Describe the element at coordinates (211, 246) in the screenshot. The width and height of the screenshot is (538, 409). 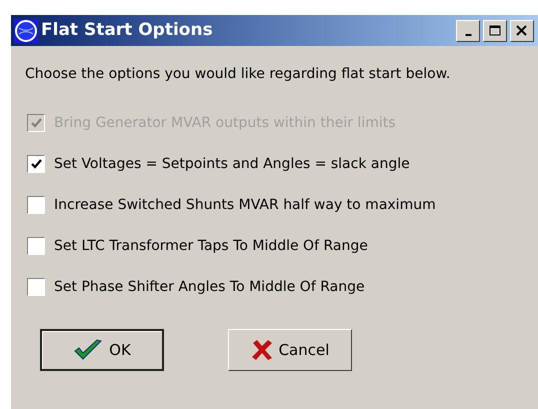
I see `option-label: Set LTC Transformer Taps To Middle Of Range` at that location.